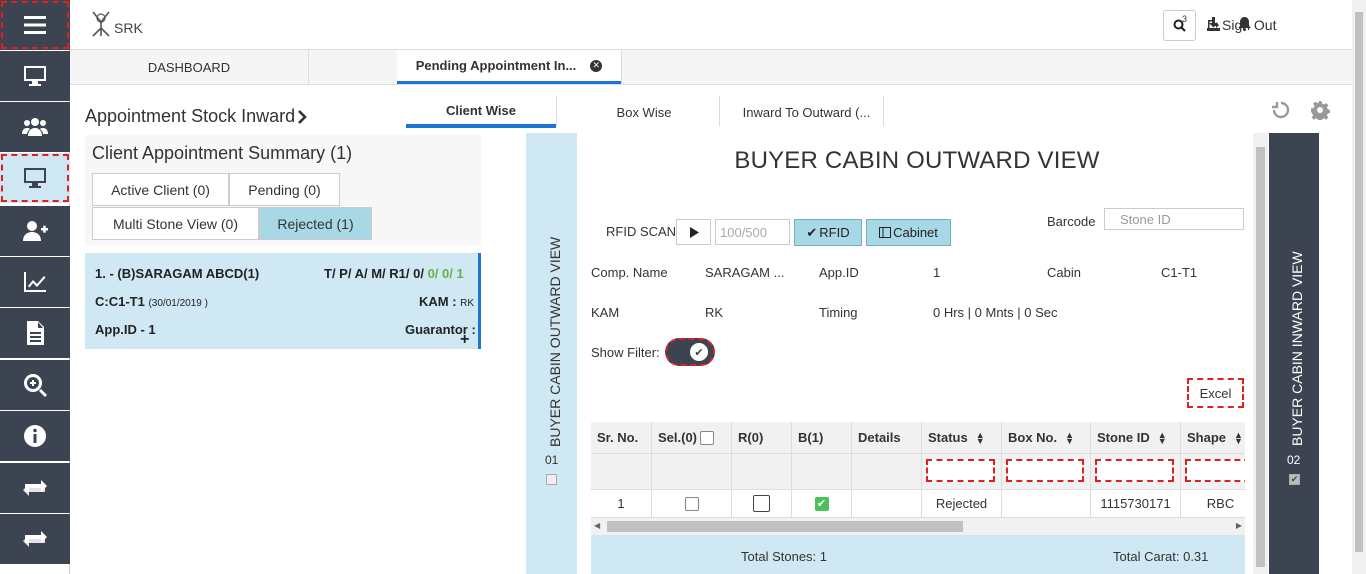  Describe the element at coordinates (1134, 470) in the screenshot. I see `stone-id-filter-input` at that location.